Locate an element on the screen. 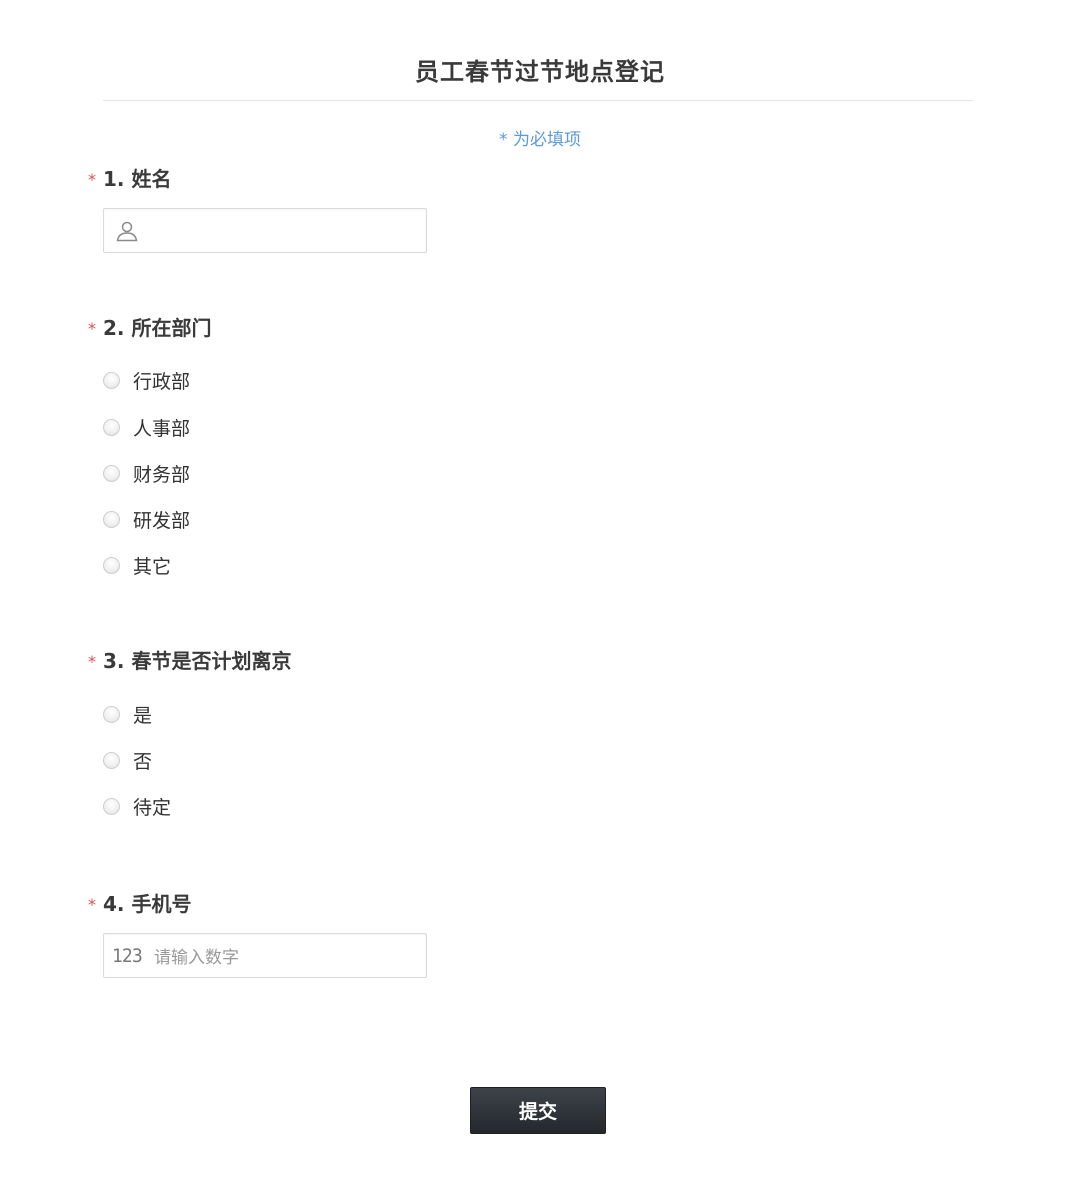 This screenshot has height=1182, width=1080. radio-option-department-finance: 财务部 is located at coordinates (146, 473).